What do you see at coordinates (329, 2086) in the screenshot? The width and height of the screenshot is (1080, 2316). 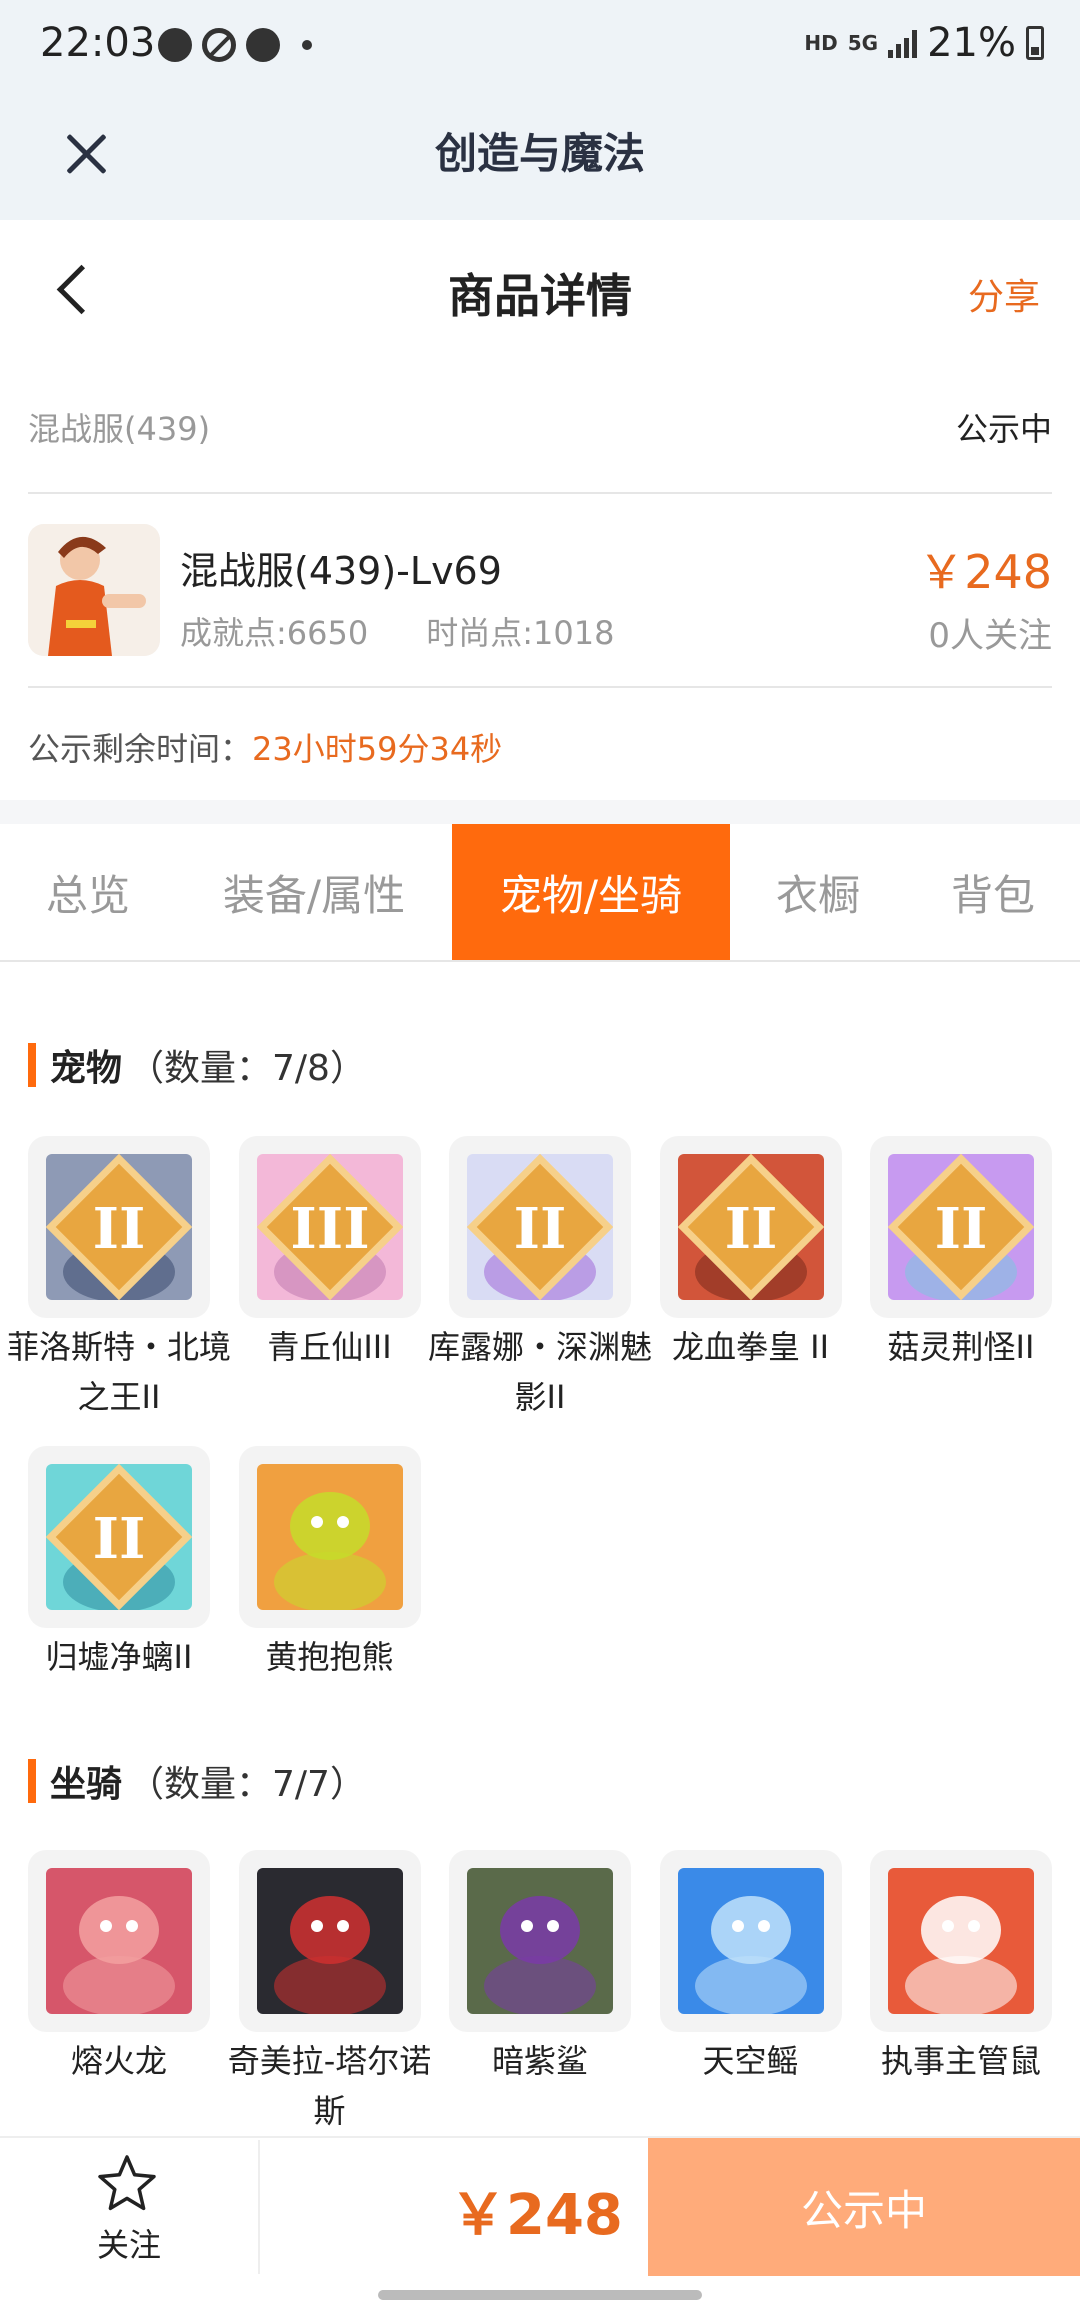 I see `item-label: 奇美拉-塔尔诺斯` at bounding box center [329, 2086].